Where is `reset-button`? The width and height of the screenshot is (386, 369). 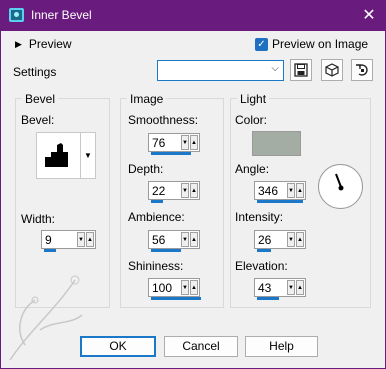 reset-button is located at coordinates (362, 70).